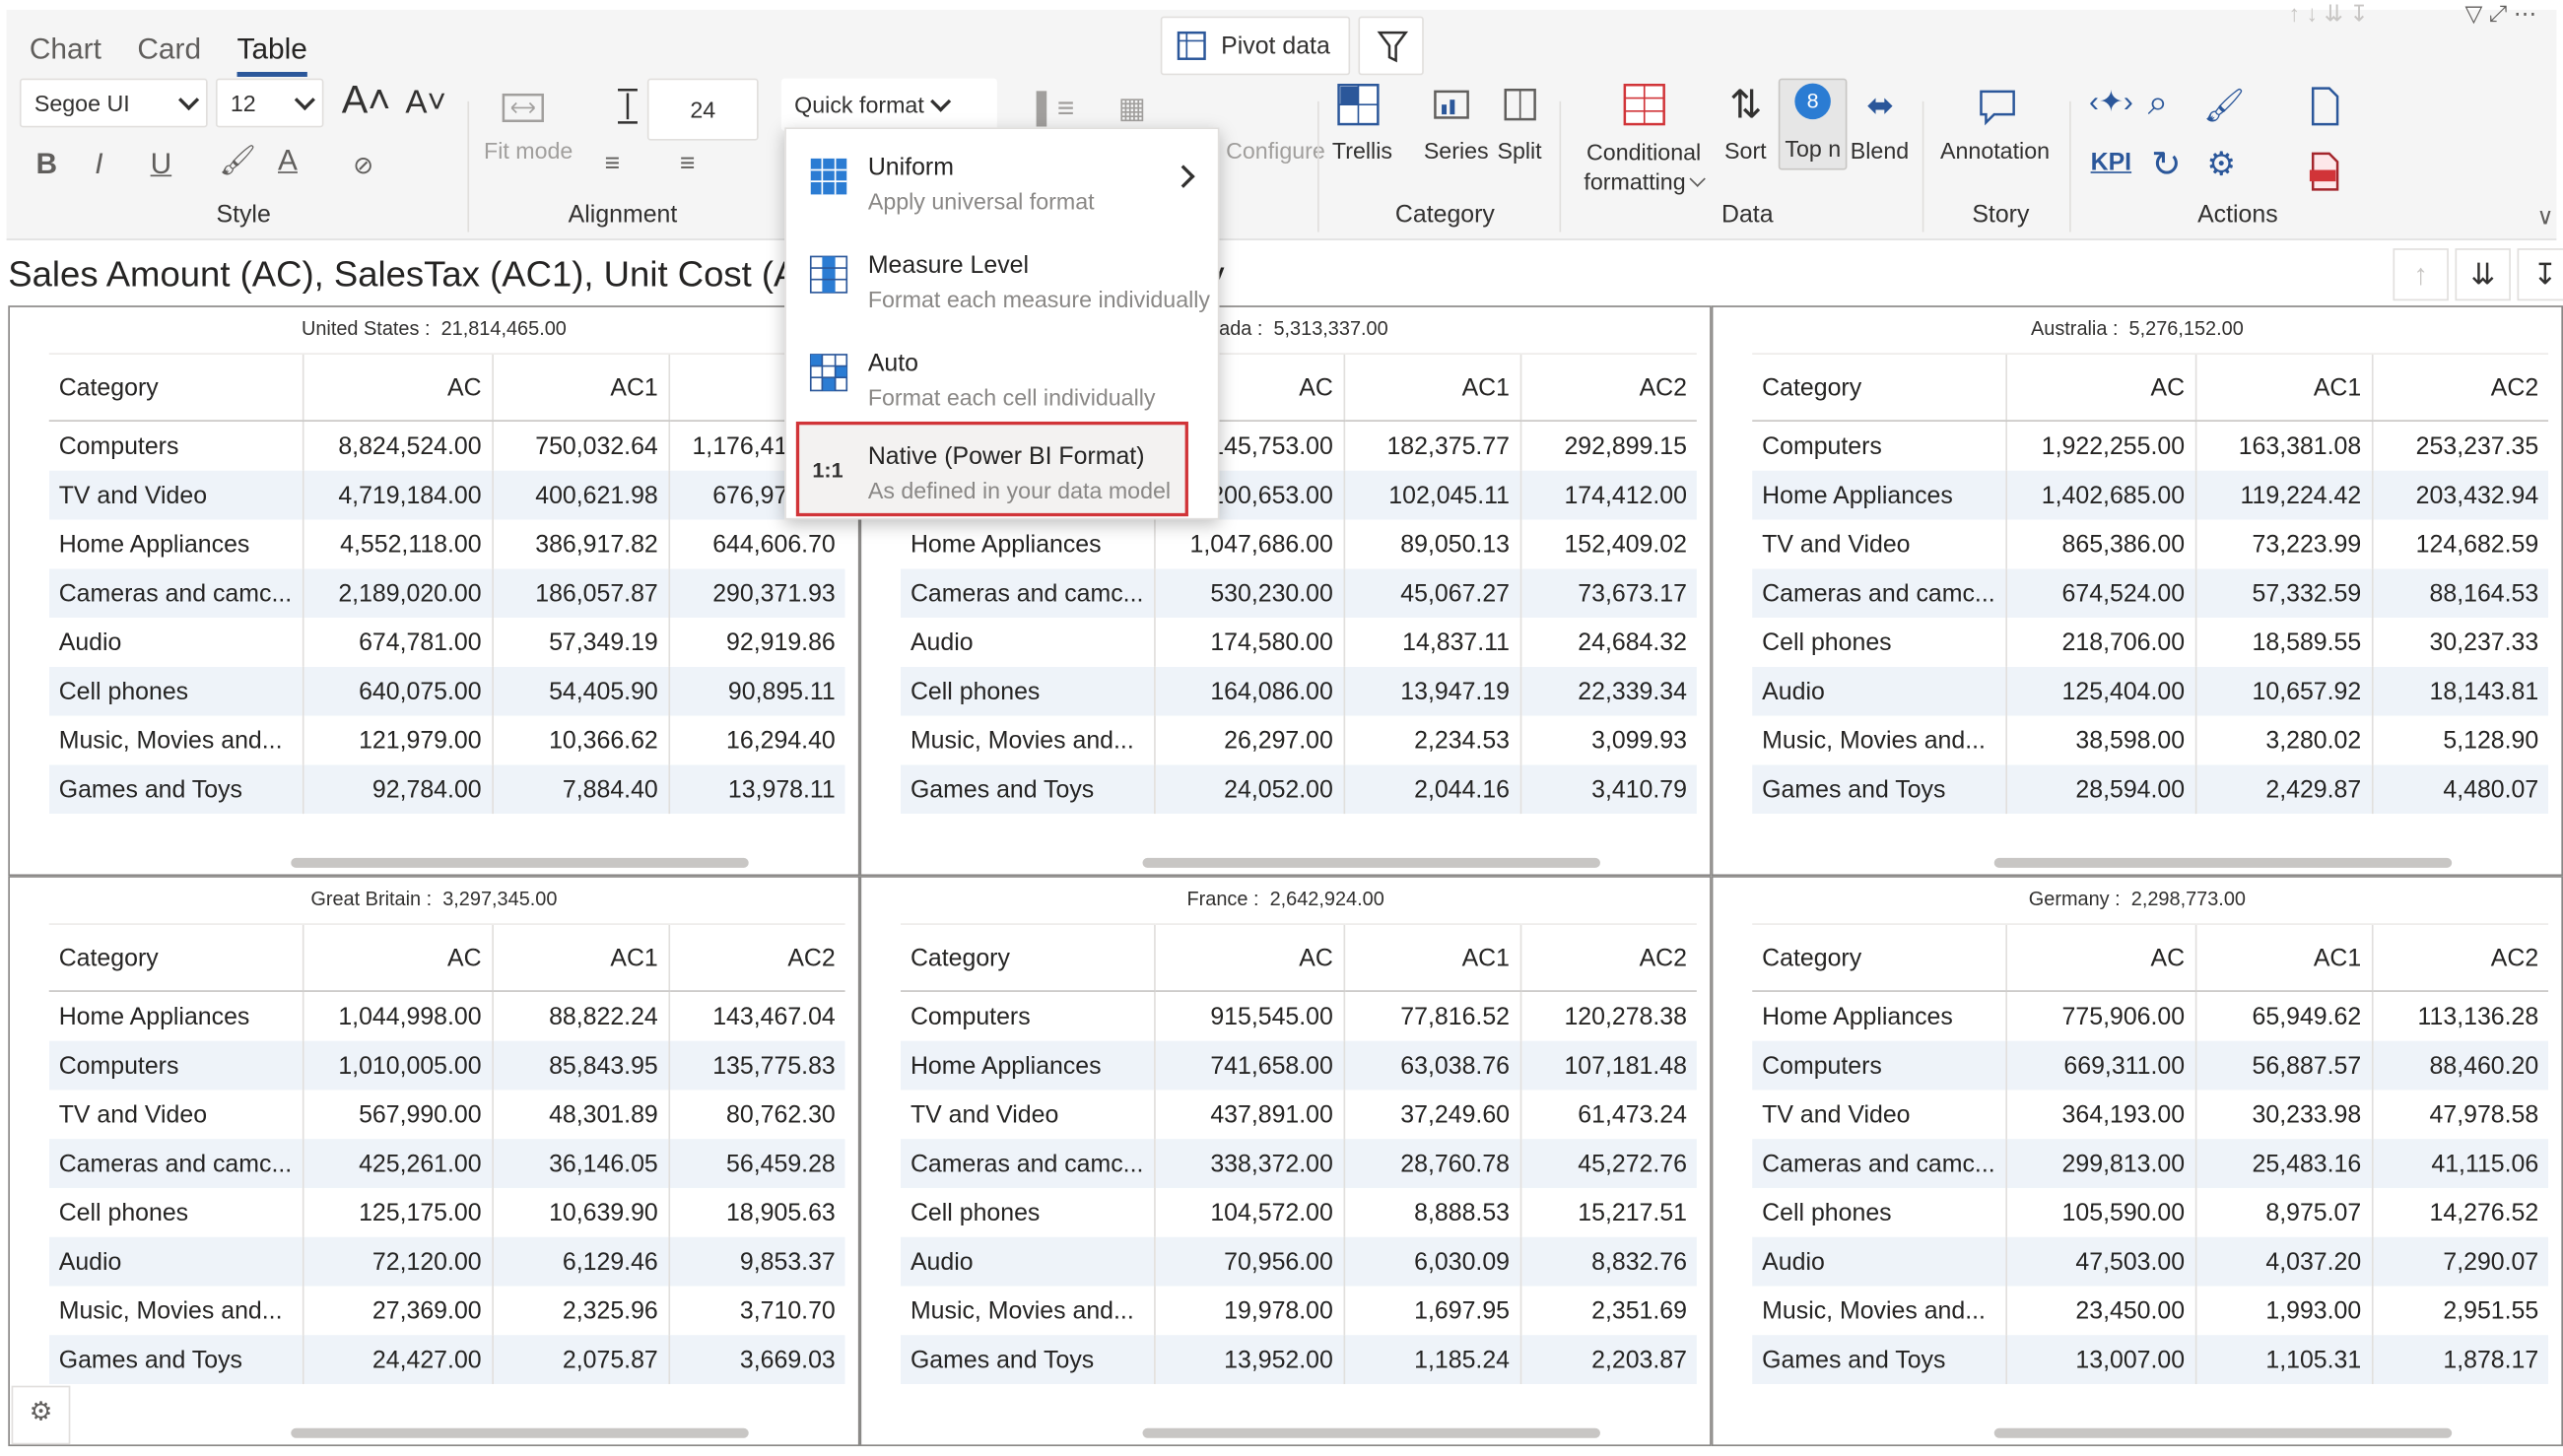 This screenshot has height=1456, width=2563. What do you see at coordinates (2151, 1065) in the screenshot?
I see `table-row: Computers 669,311.00 56,887.57 88,460.20` at bounding box center [2151, 1065].